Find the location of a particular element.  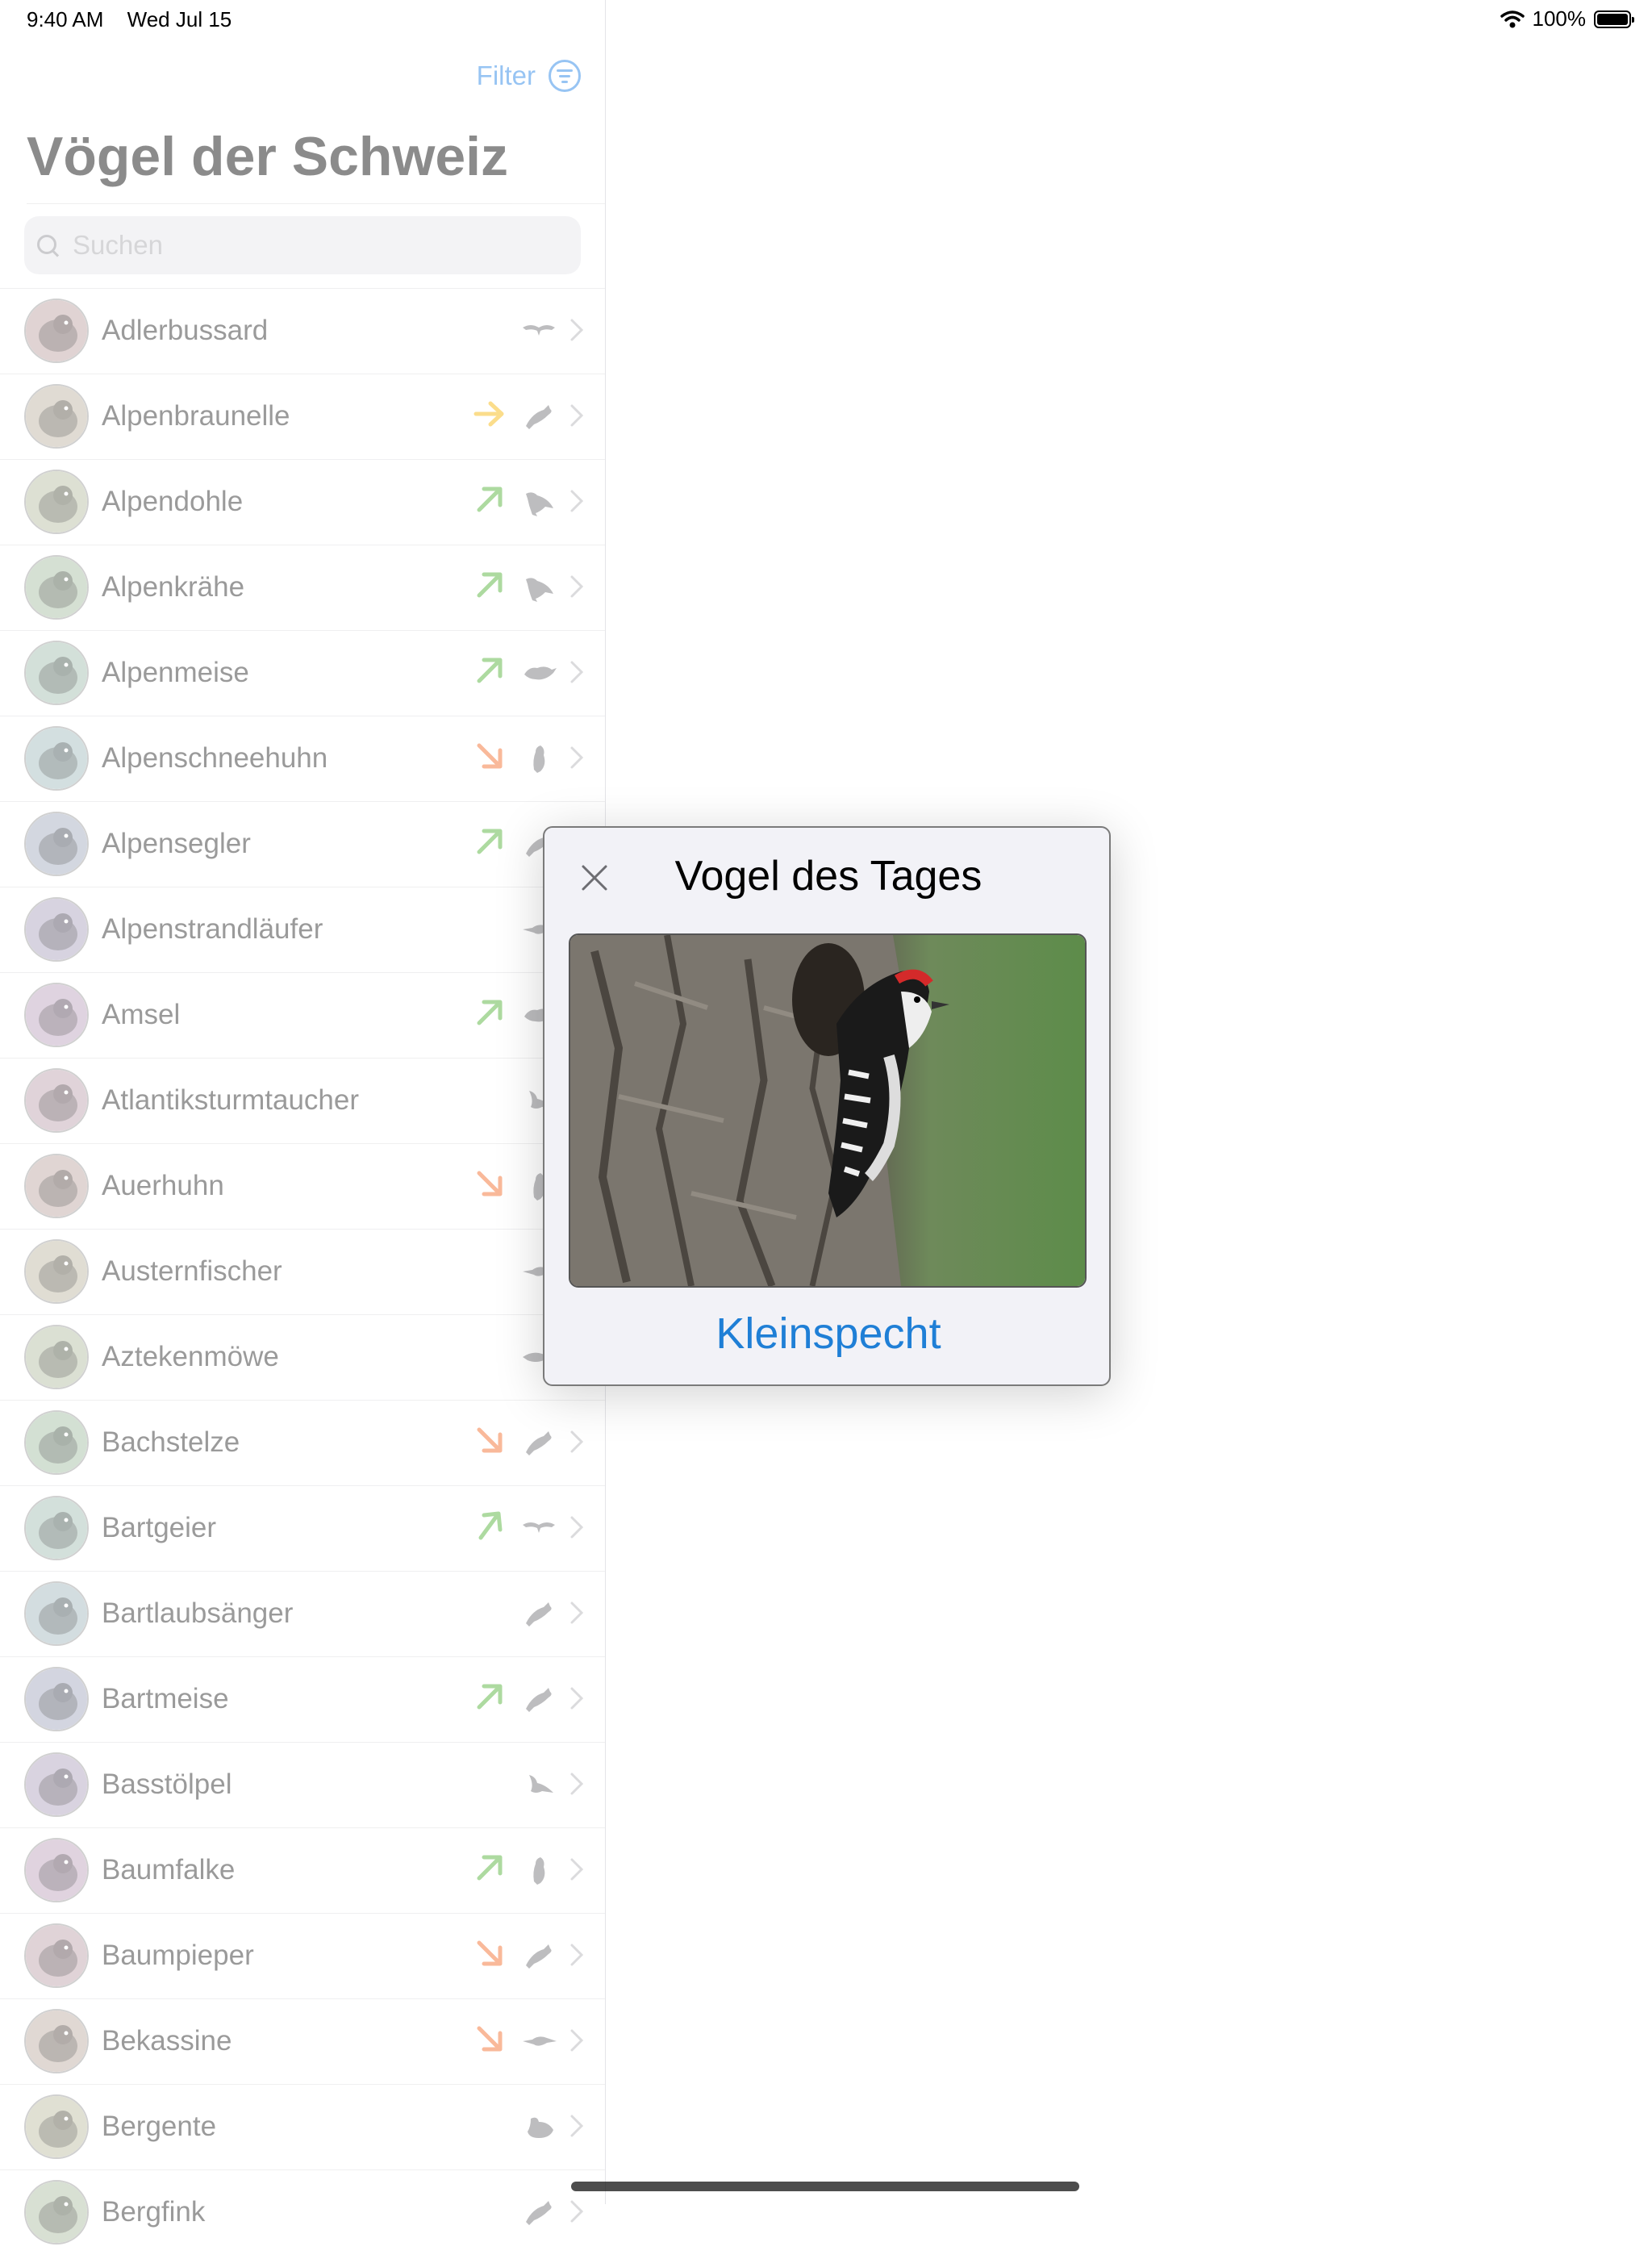

bird-row: Aztekenmöwe is located at coordinates (302, 1357).